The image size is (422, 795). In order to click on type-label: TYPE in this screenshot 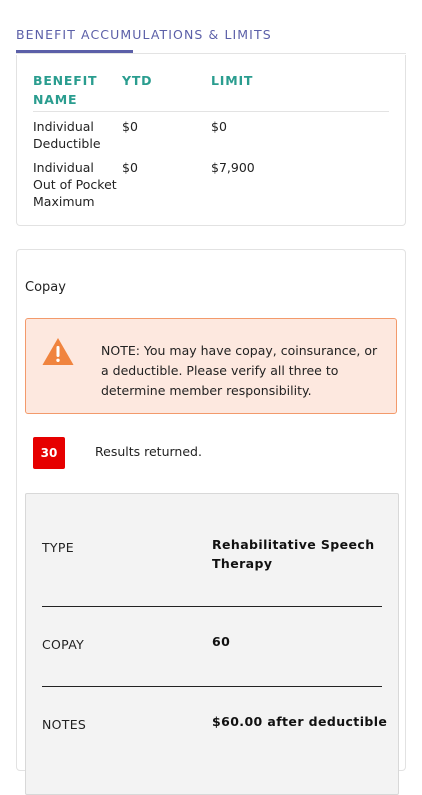, I will do `click(58, 547)`.